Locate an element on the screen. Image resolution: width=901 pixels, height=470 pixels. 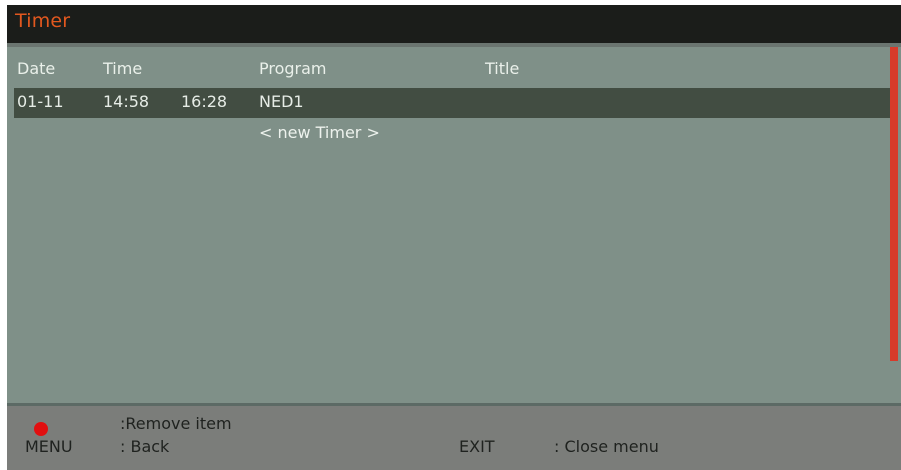
red-circle-icon is located at coordinates (41, 429).